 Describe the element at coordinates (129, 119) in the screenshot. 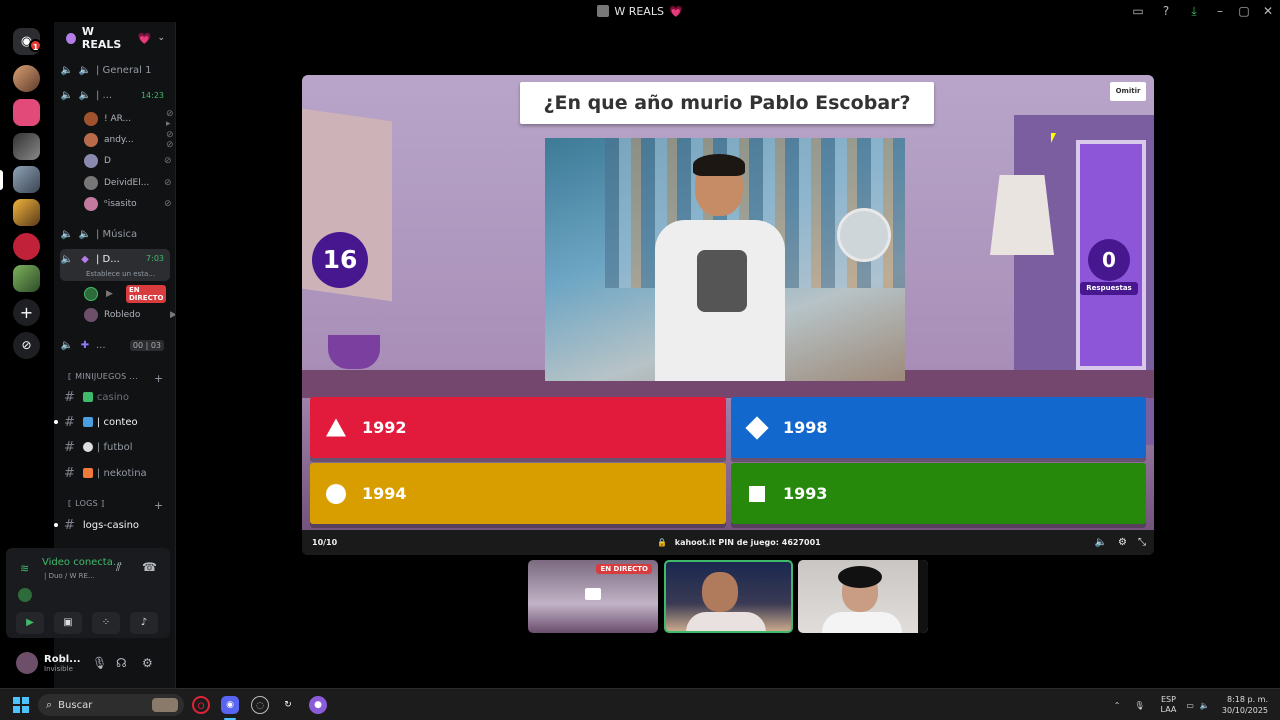

I see `voice-user: ! AR... ⊘ ▸` at that location.